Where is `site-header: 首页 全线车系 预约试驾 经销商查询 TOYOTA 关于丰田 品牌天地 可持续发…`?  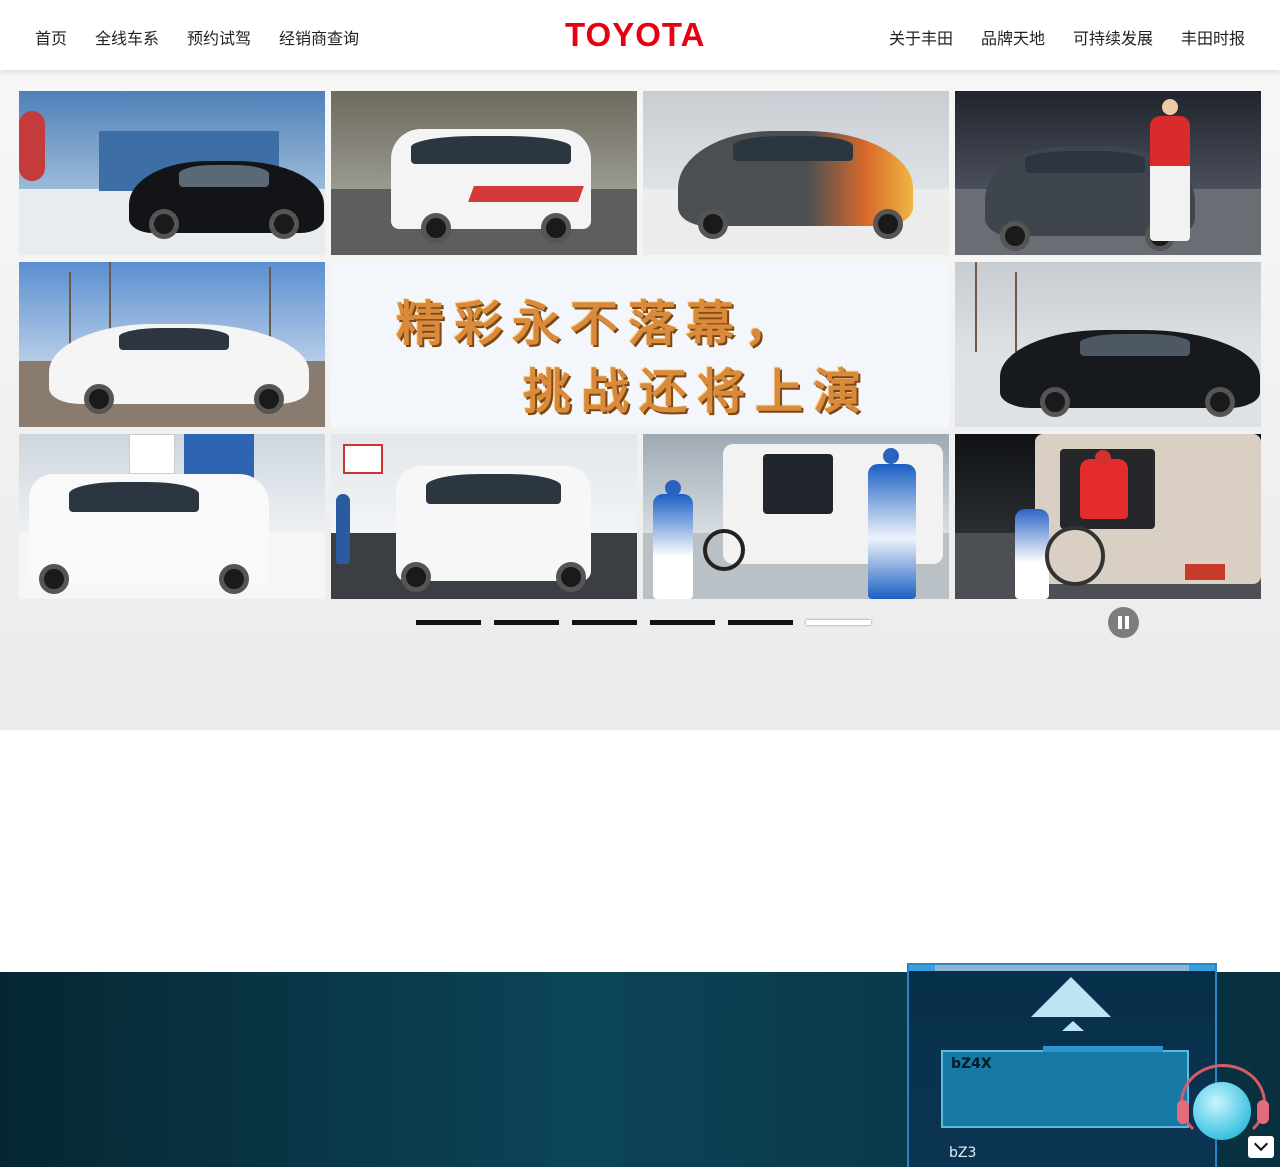
site-header: 首页 全线车系 预约试驾 经销商查询 TOYOTA 关于丰田 品牌天地 可持续发… is located at coordinates (640, 35).